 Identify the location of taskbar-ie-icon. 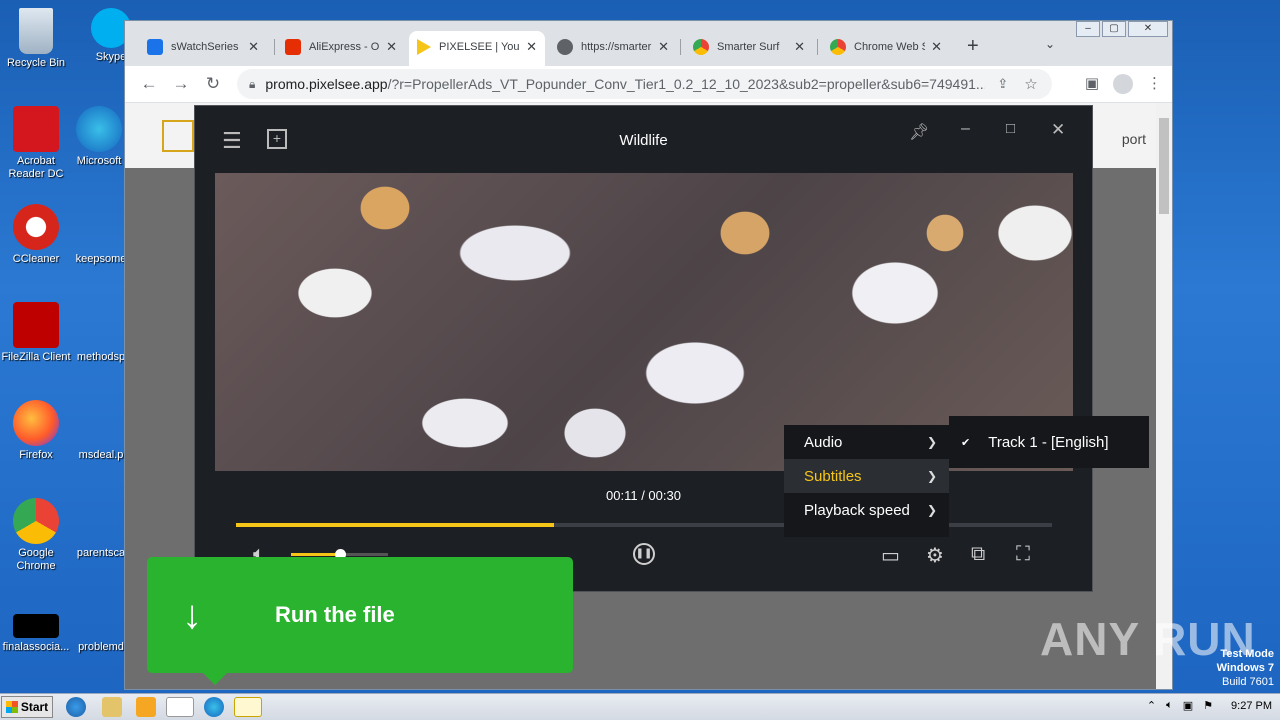
(76, 707).